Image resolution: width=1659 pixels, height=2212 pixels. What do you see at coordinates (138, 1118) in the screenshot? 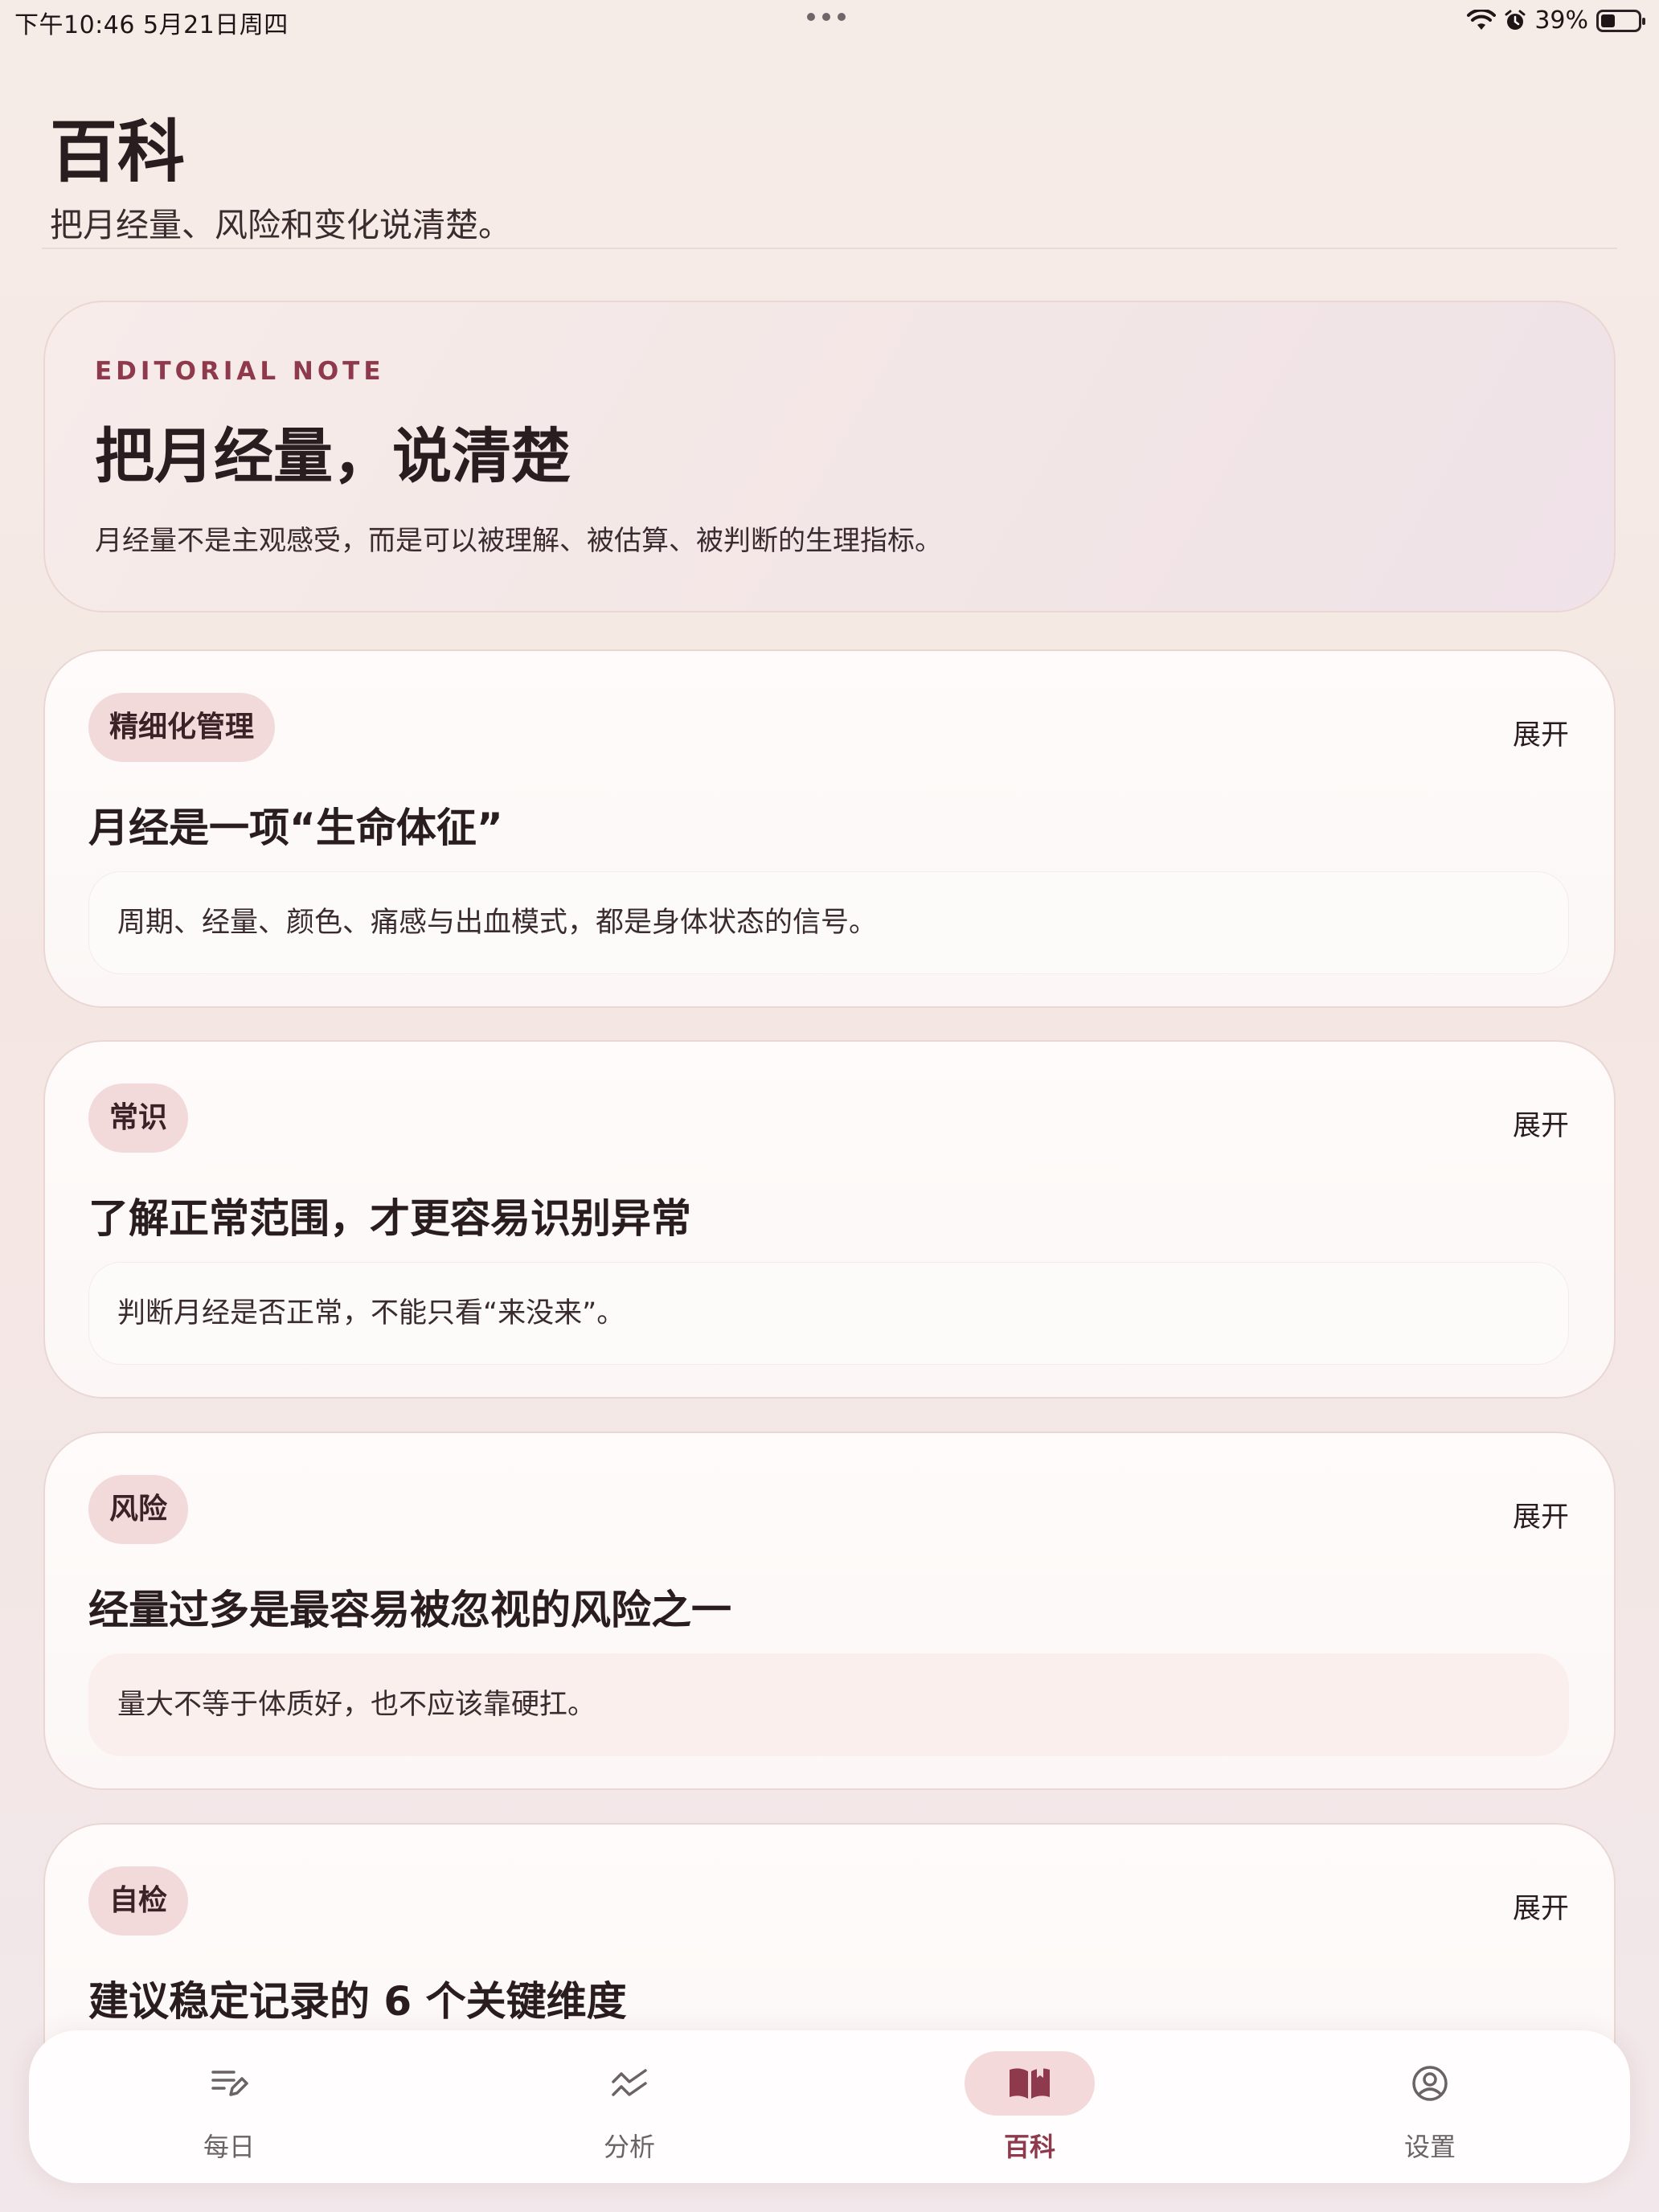
I see `category-tag: 常识` at bounding box center [138, 1118].